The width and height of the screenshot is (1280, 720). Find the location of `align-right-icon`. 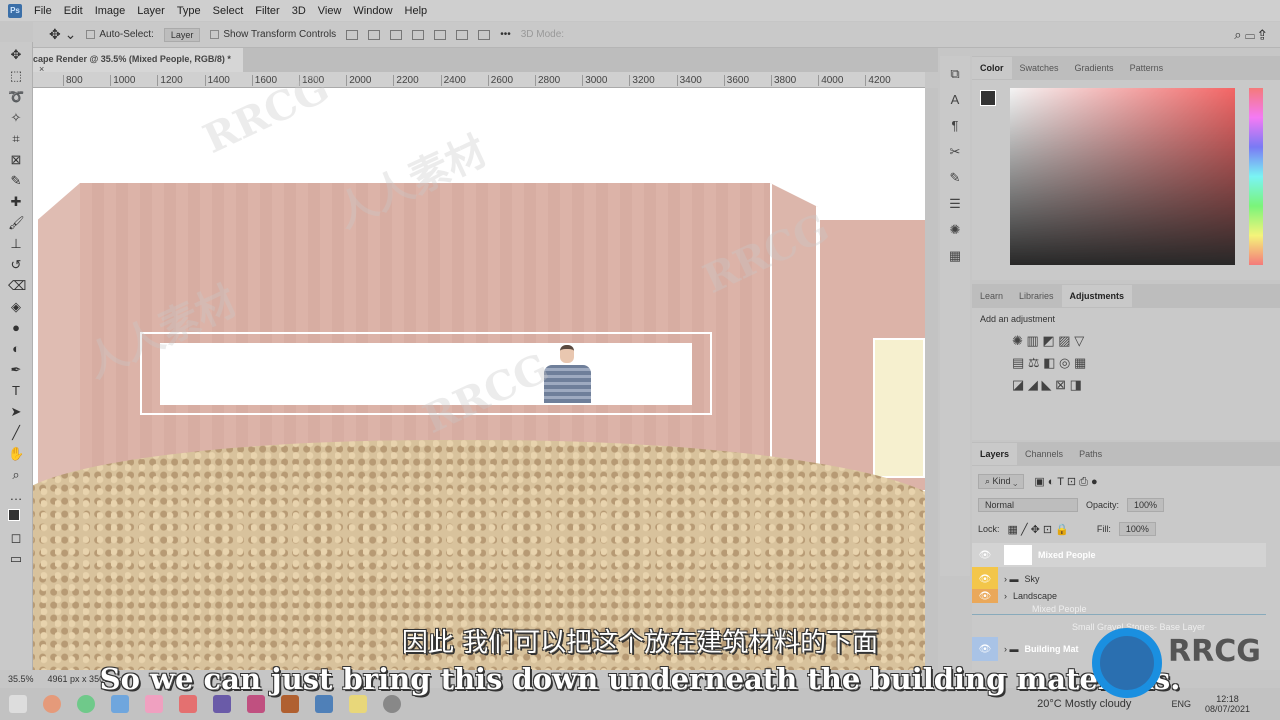

align-right-icon is located at coordinates (396, 34).